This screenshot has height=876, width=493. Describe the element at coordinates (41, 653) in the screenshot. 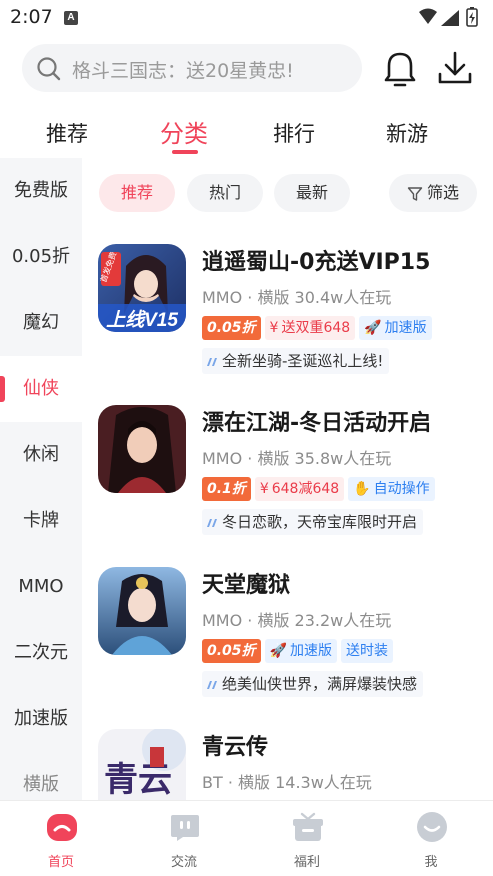

I see `sidebar-item-anime: 二次元` at that location.